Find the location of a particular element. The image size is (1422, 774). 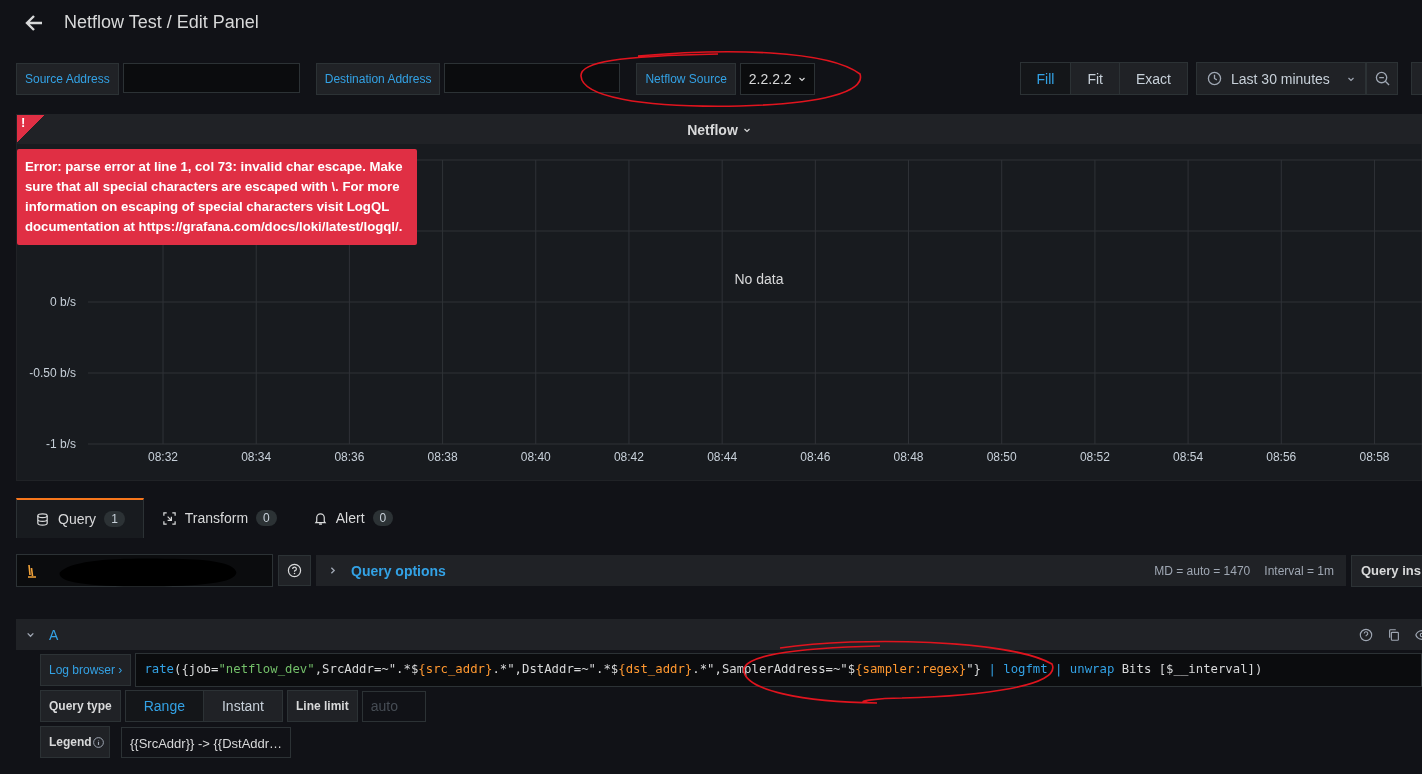

variable-label: Netflow Source is located at coordinates (686, 78).